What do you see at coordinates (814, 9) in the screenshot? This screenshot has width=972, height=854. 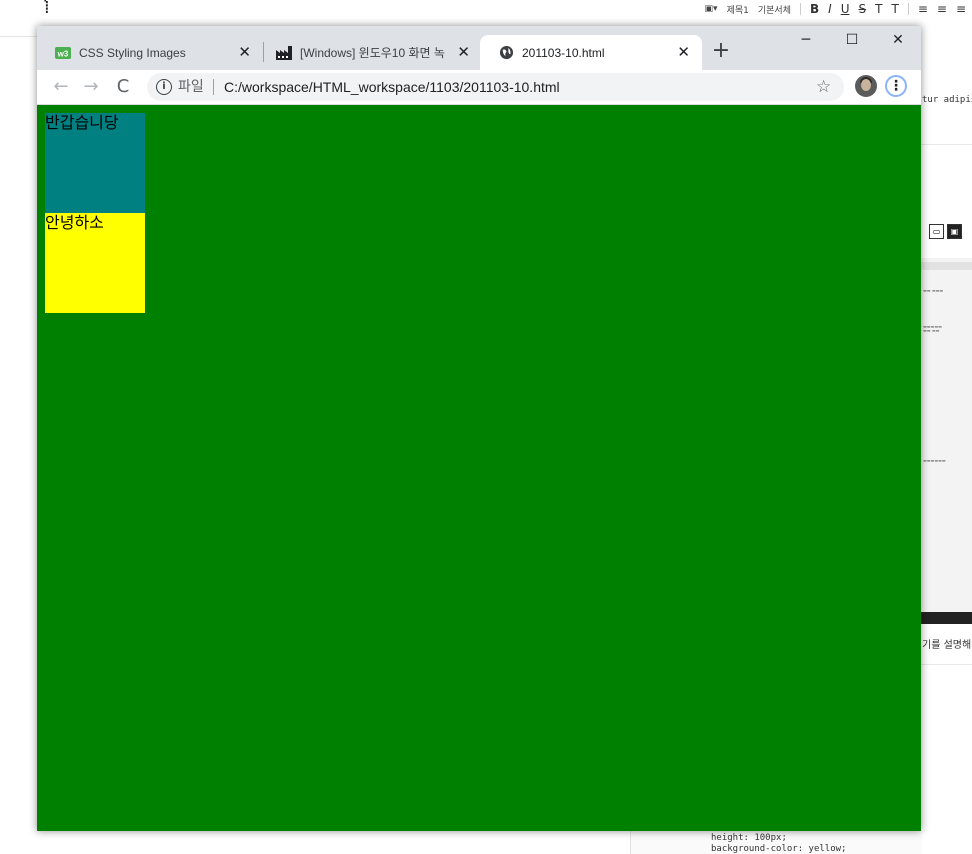 I see `bold-button: B` at bounding box center [814, 9].